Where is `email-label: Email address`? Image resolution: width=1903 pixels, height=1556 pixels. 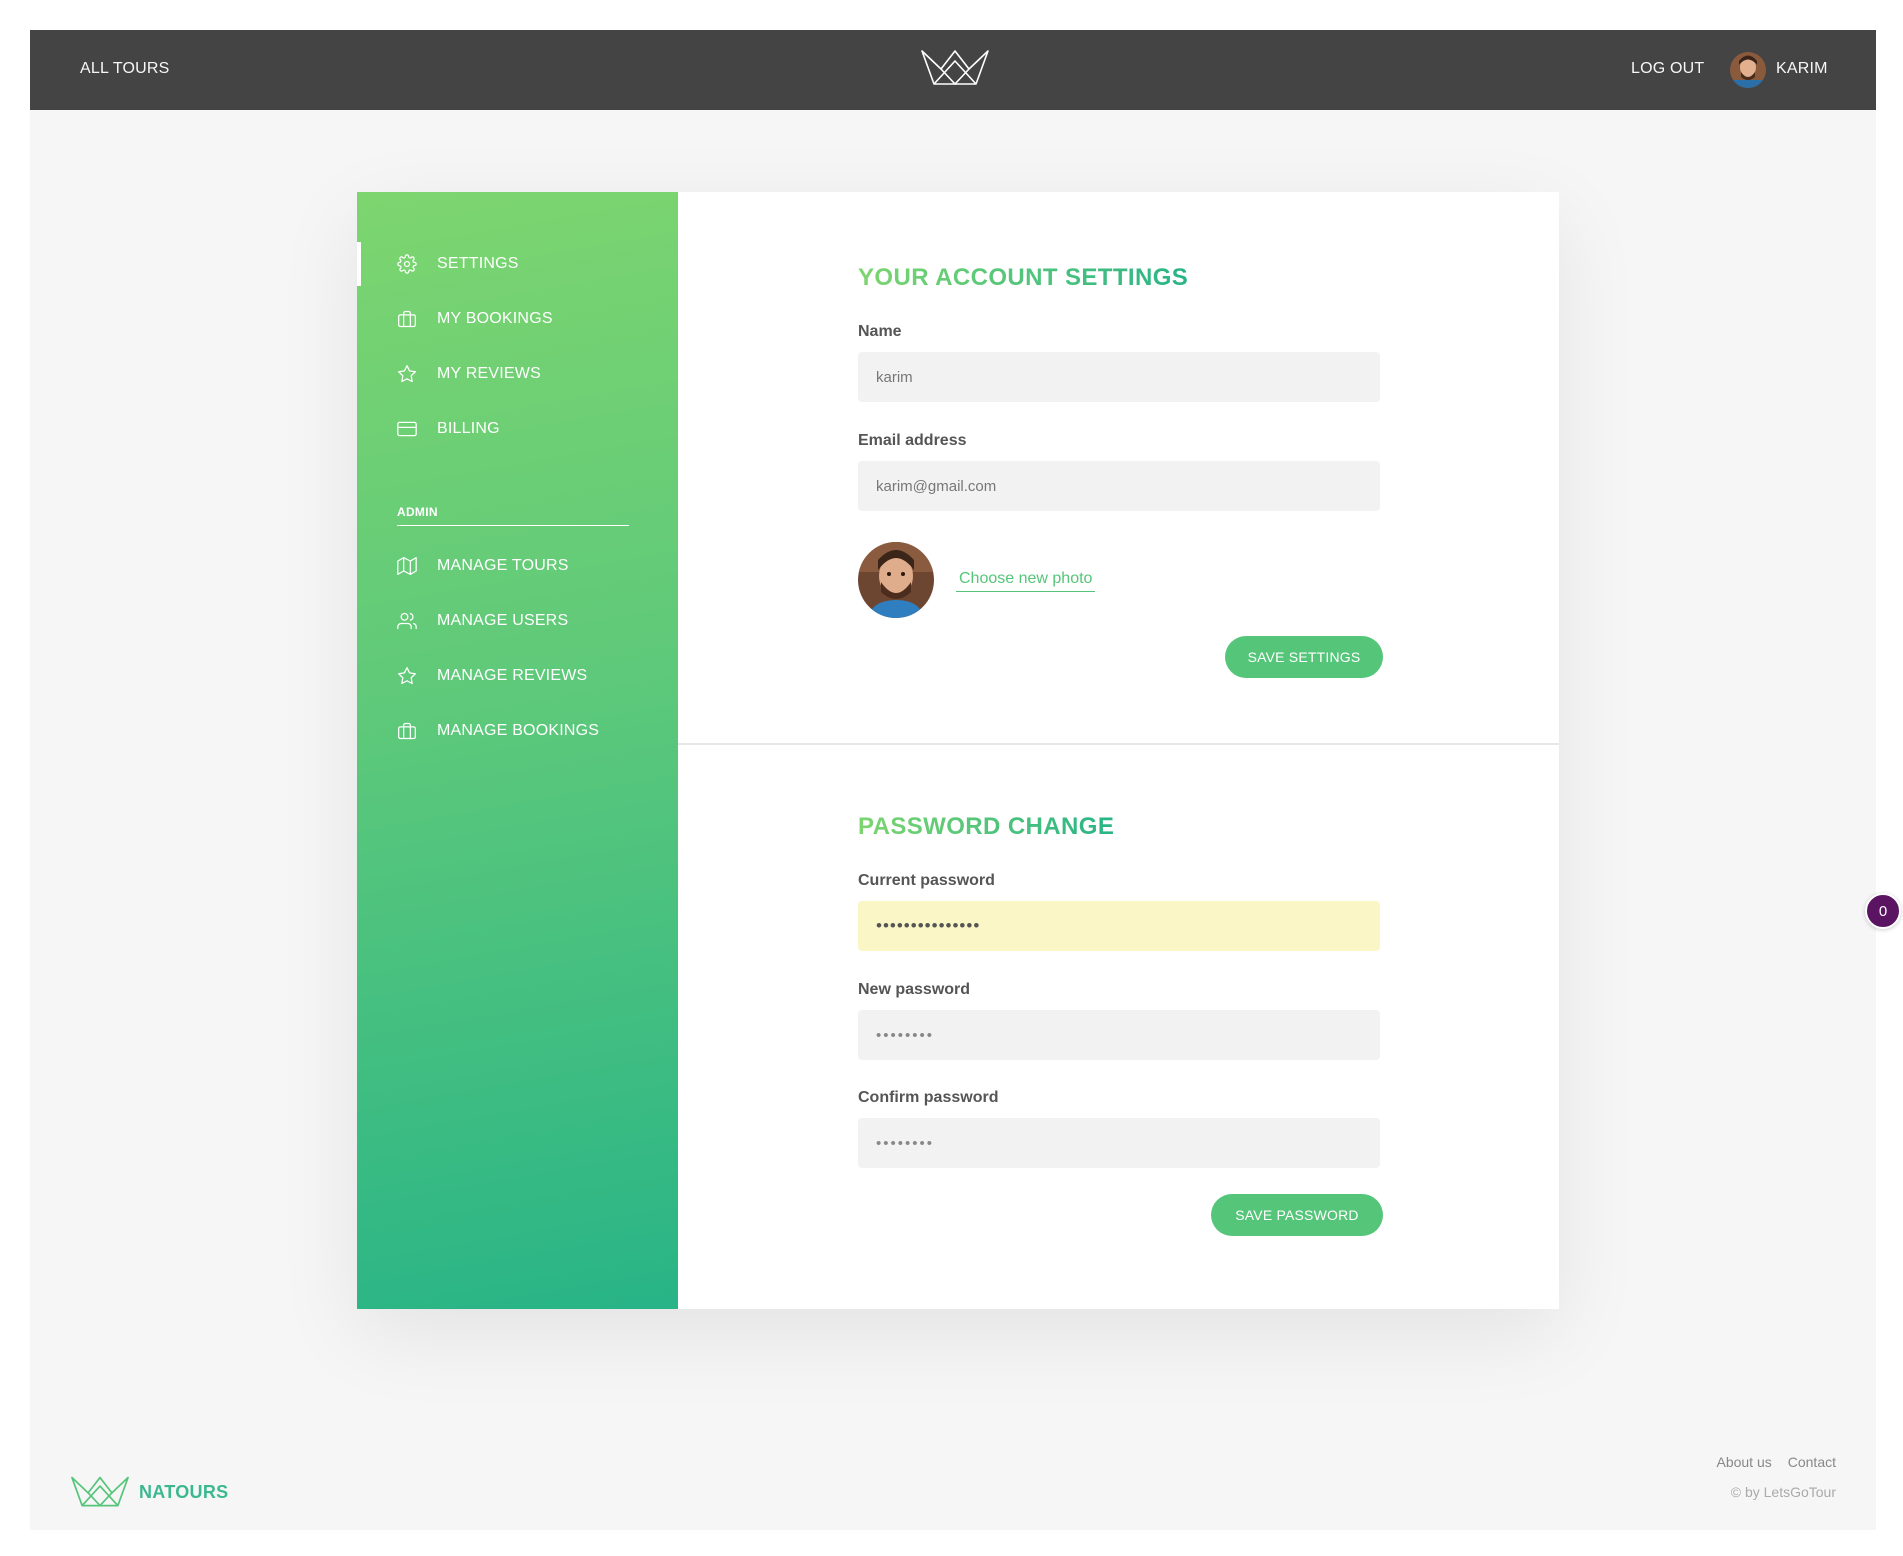
email-label: Email address is located at coordinates (912, 440).